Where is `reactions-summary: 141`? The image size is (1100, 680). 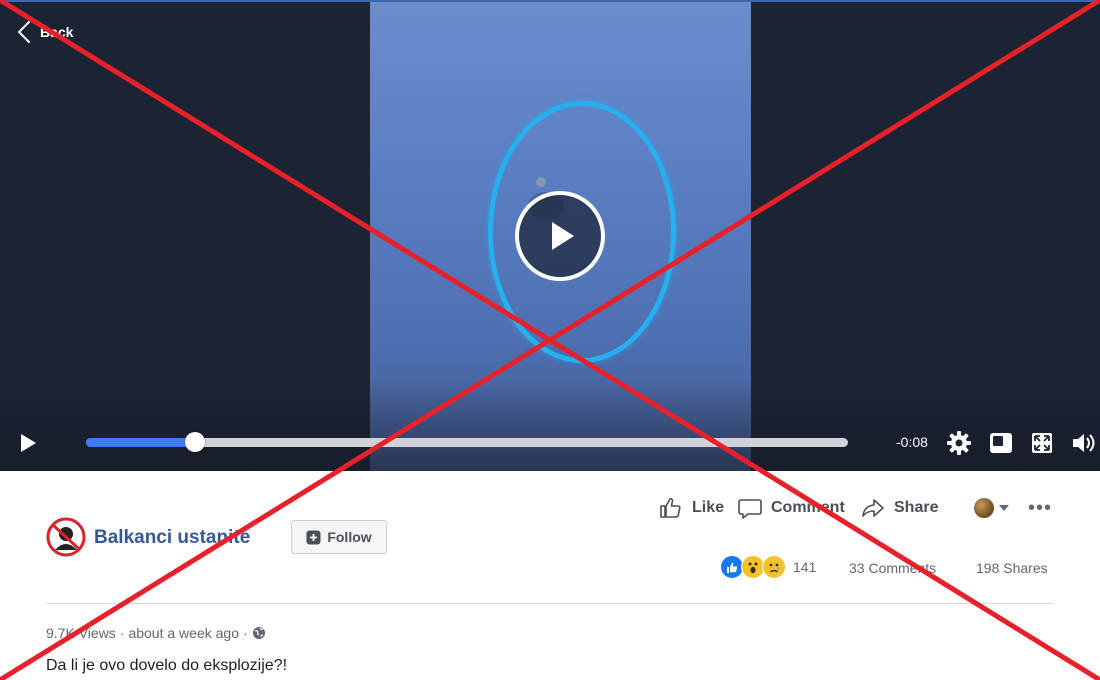 reactions-summary: 141 is located at coordinates (768, 567).